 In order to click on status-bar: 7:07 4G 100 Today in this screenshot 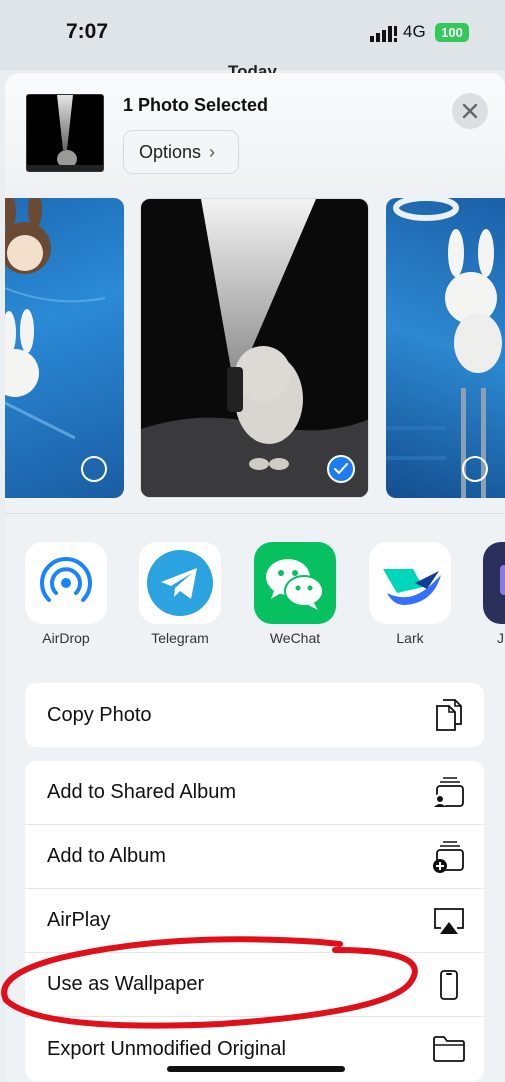, I will do `click(252, 40)`.